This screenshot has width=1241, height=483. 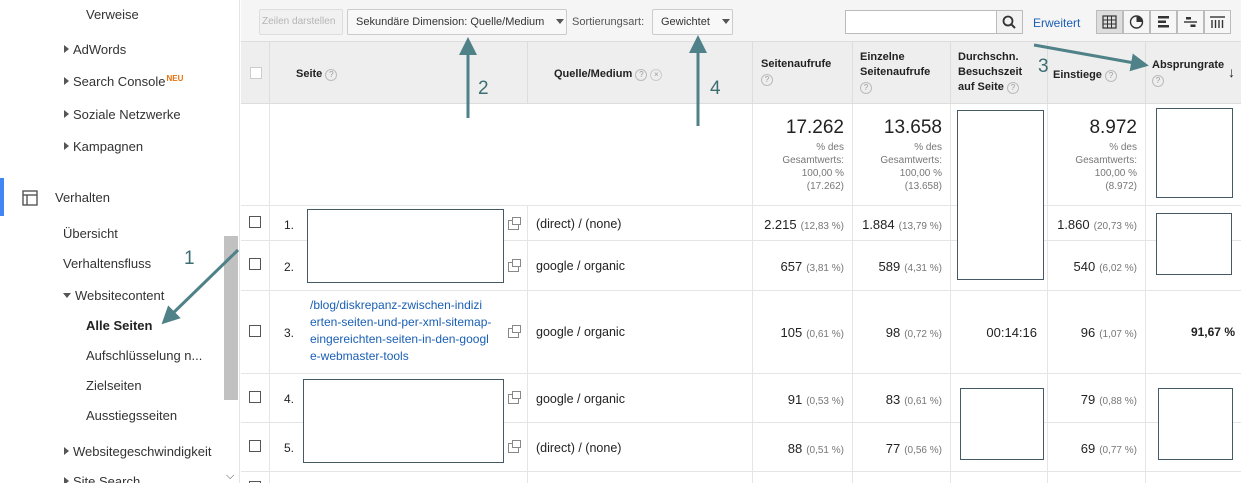 What do you see at coordinates (1231, 72) in the screenshot?
I see `sort-desc-arrow-icon: ↓` at bounding box center [1231, 72].